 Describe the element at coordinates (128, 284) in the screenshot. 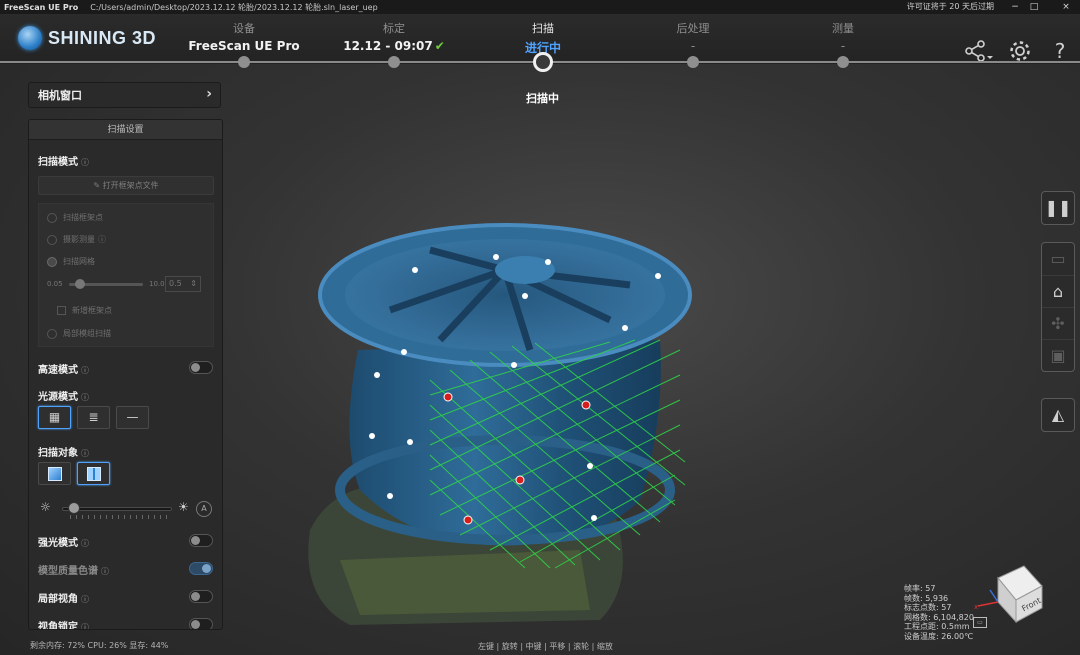

I see `point-distance-slider: 0.05 10.0 0.5 ⇕` at that location.